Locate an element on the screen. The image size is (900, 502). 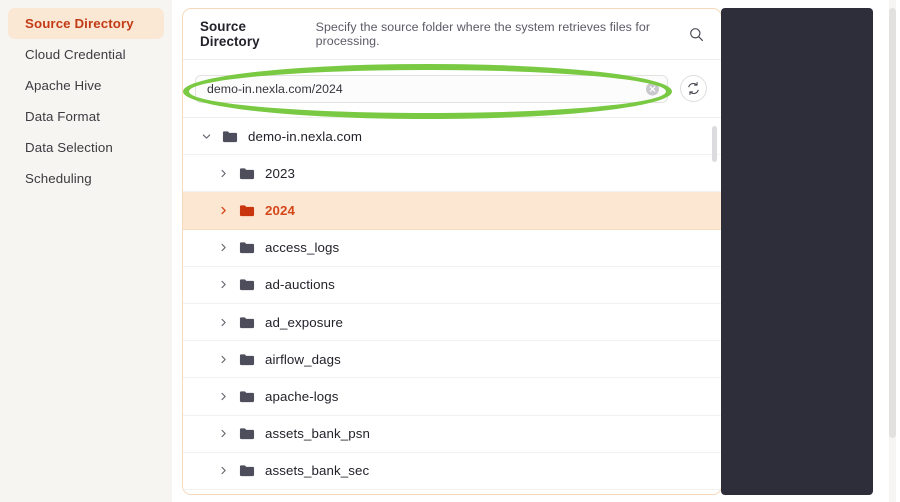
path-bar-row is located at coordinates (452, 89).